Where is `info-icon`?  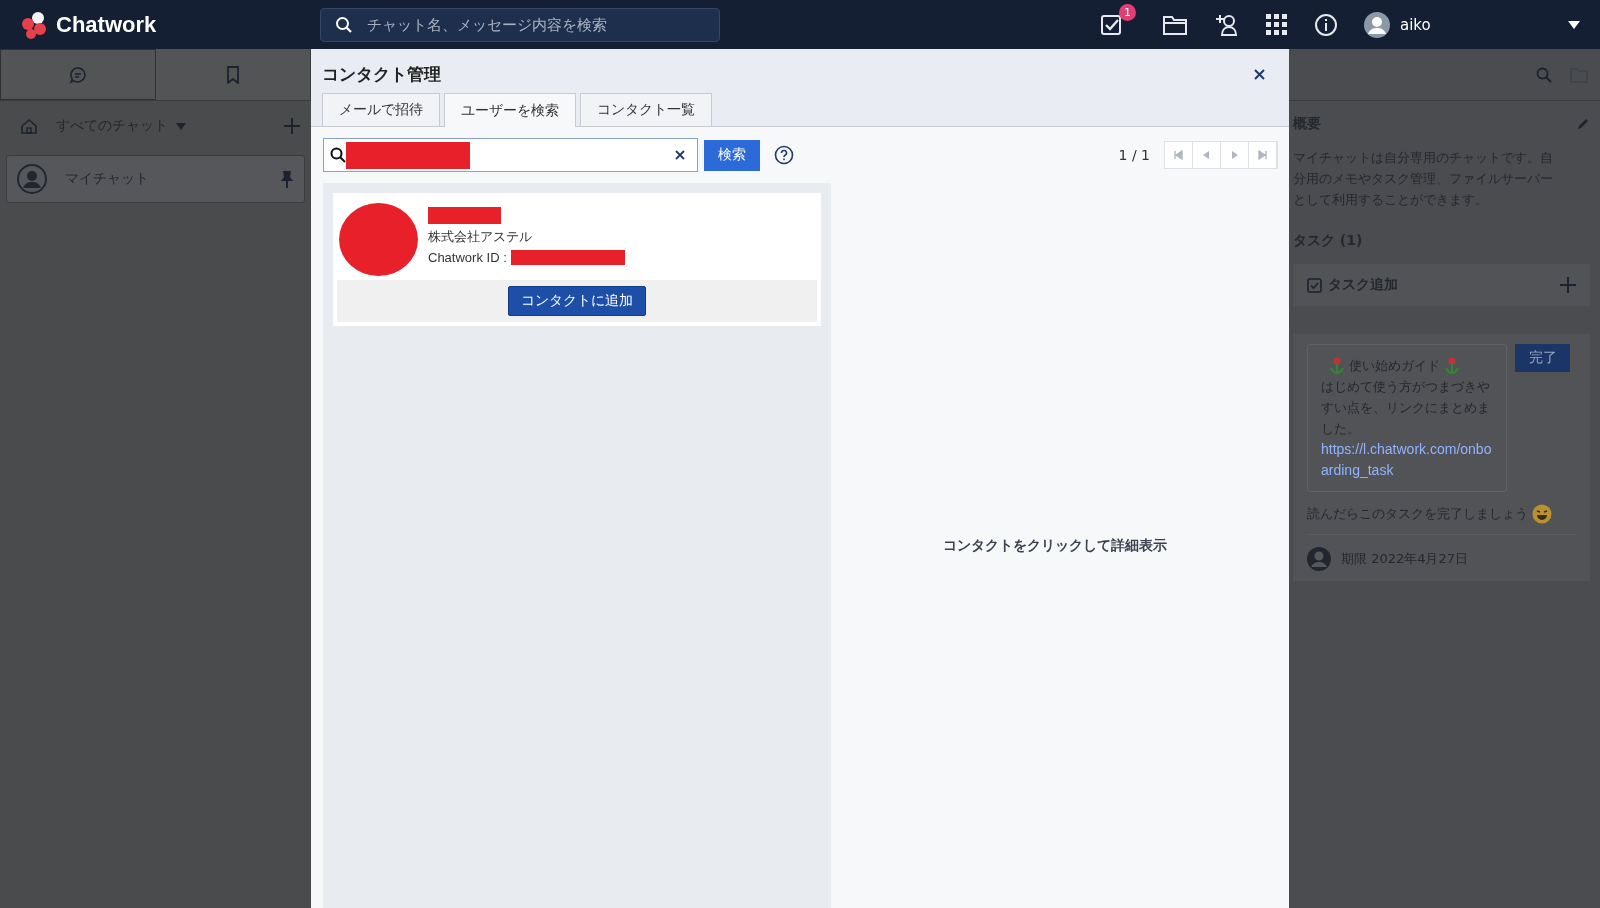
info-icon is located at coordinates (1326, 24).